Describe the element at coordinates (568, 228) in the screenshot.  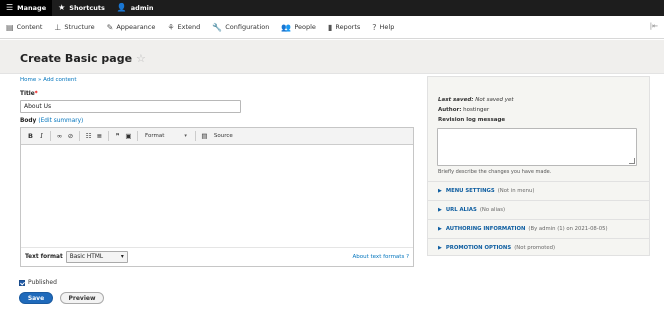
I see `accordion-summary: (By admin (1) on 2021-08-05)` at that location.